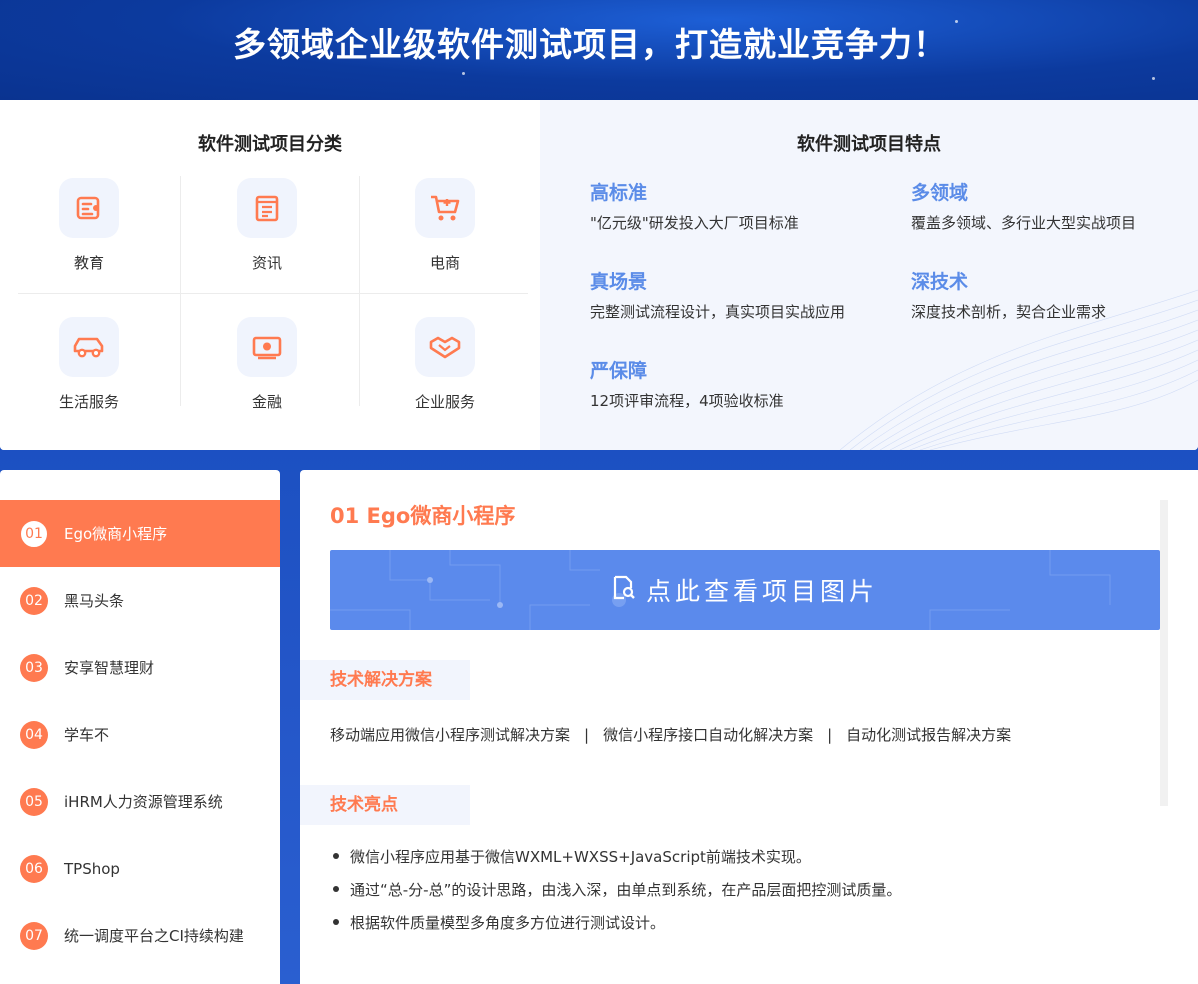 The image size is (1198, 984). I want to click on feature-desc: 完整测试流程设计，真实项目实战应用, so click(718, 312).